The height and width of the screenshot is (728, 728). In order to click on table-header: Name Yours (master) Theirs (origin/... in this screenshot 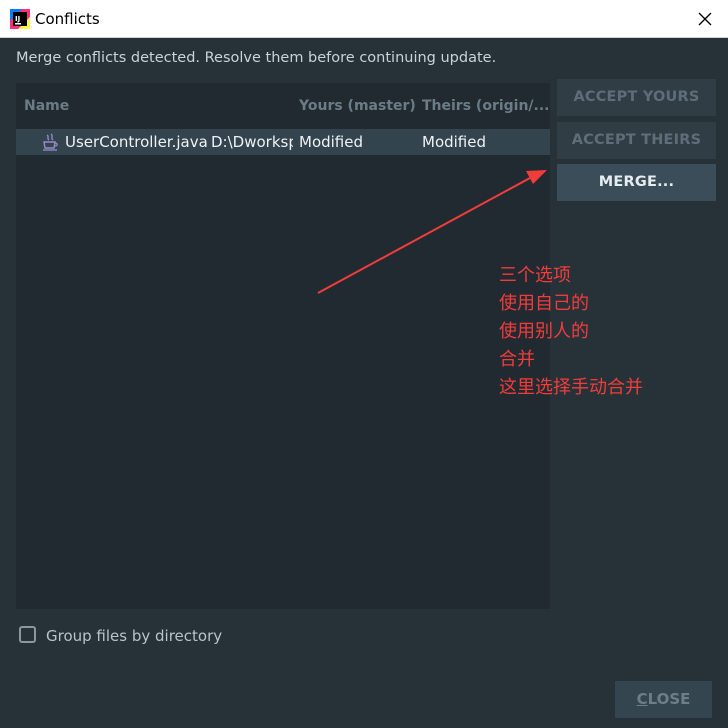, I will do `click(283, 106)`.